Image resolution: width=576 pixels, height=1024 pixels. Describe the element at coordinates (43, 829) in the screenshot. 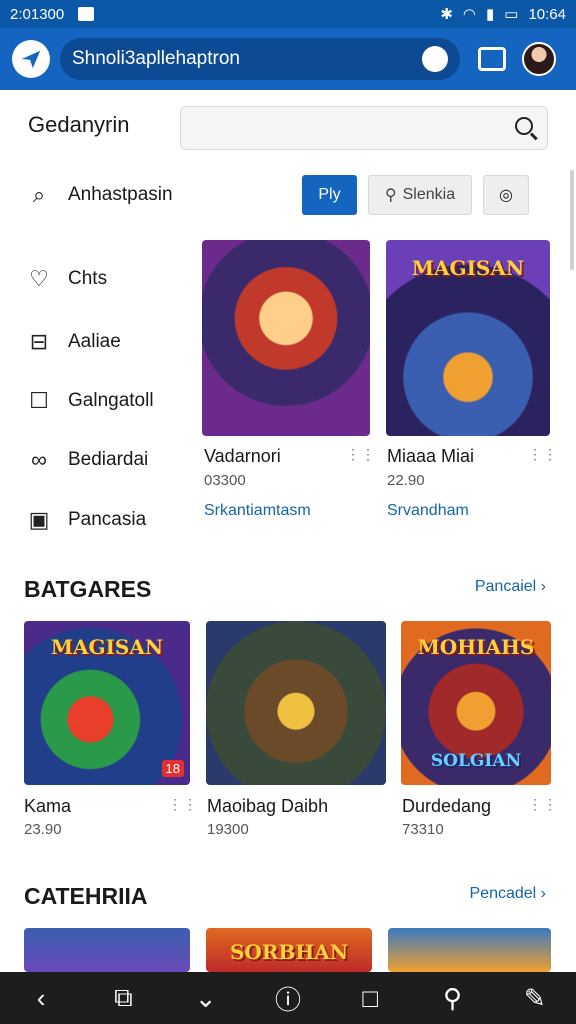

I see `game-card-price: 23.90` at that location.